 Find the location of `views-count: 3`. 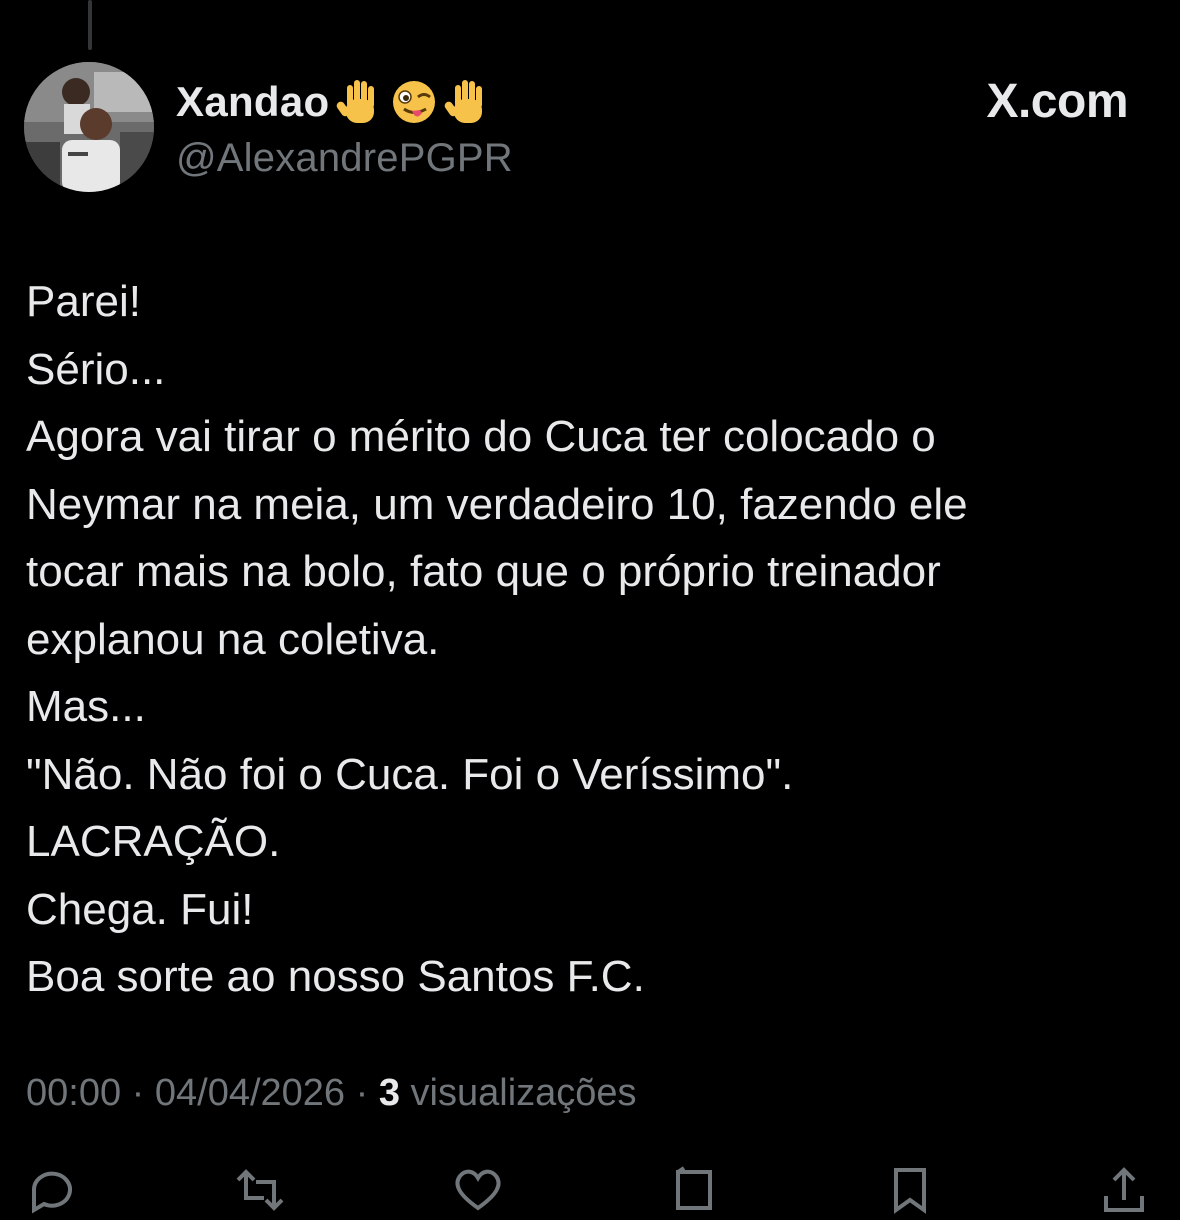

views-count: 3 is located at coordinates (389, 1093).